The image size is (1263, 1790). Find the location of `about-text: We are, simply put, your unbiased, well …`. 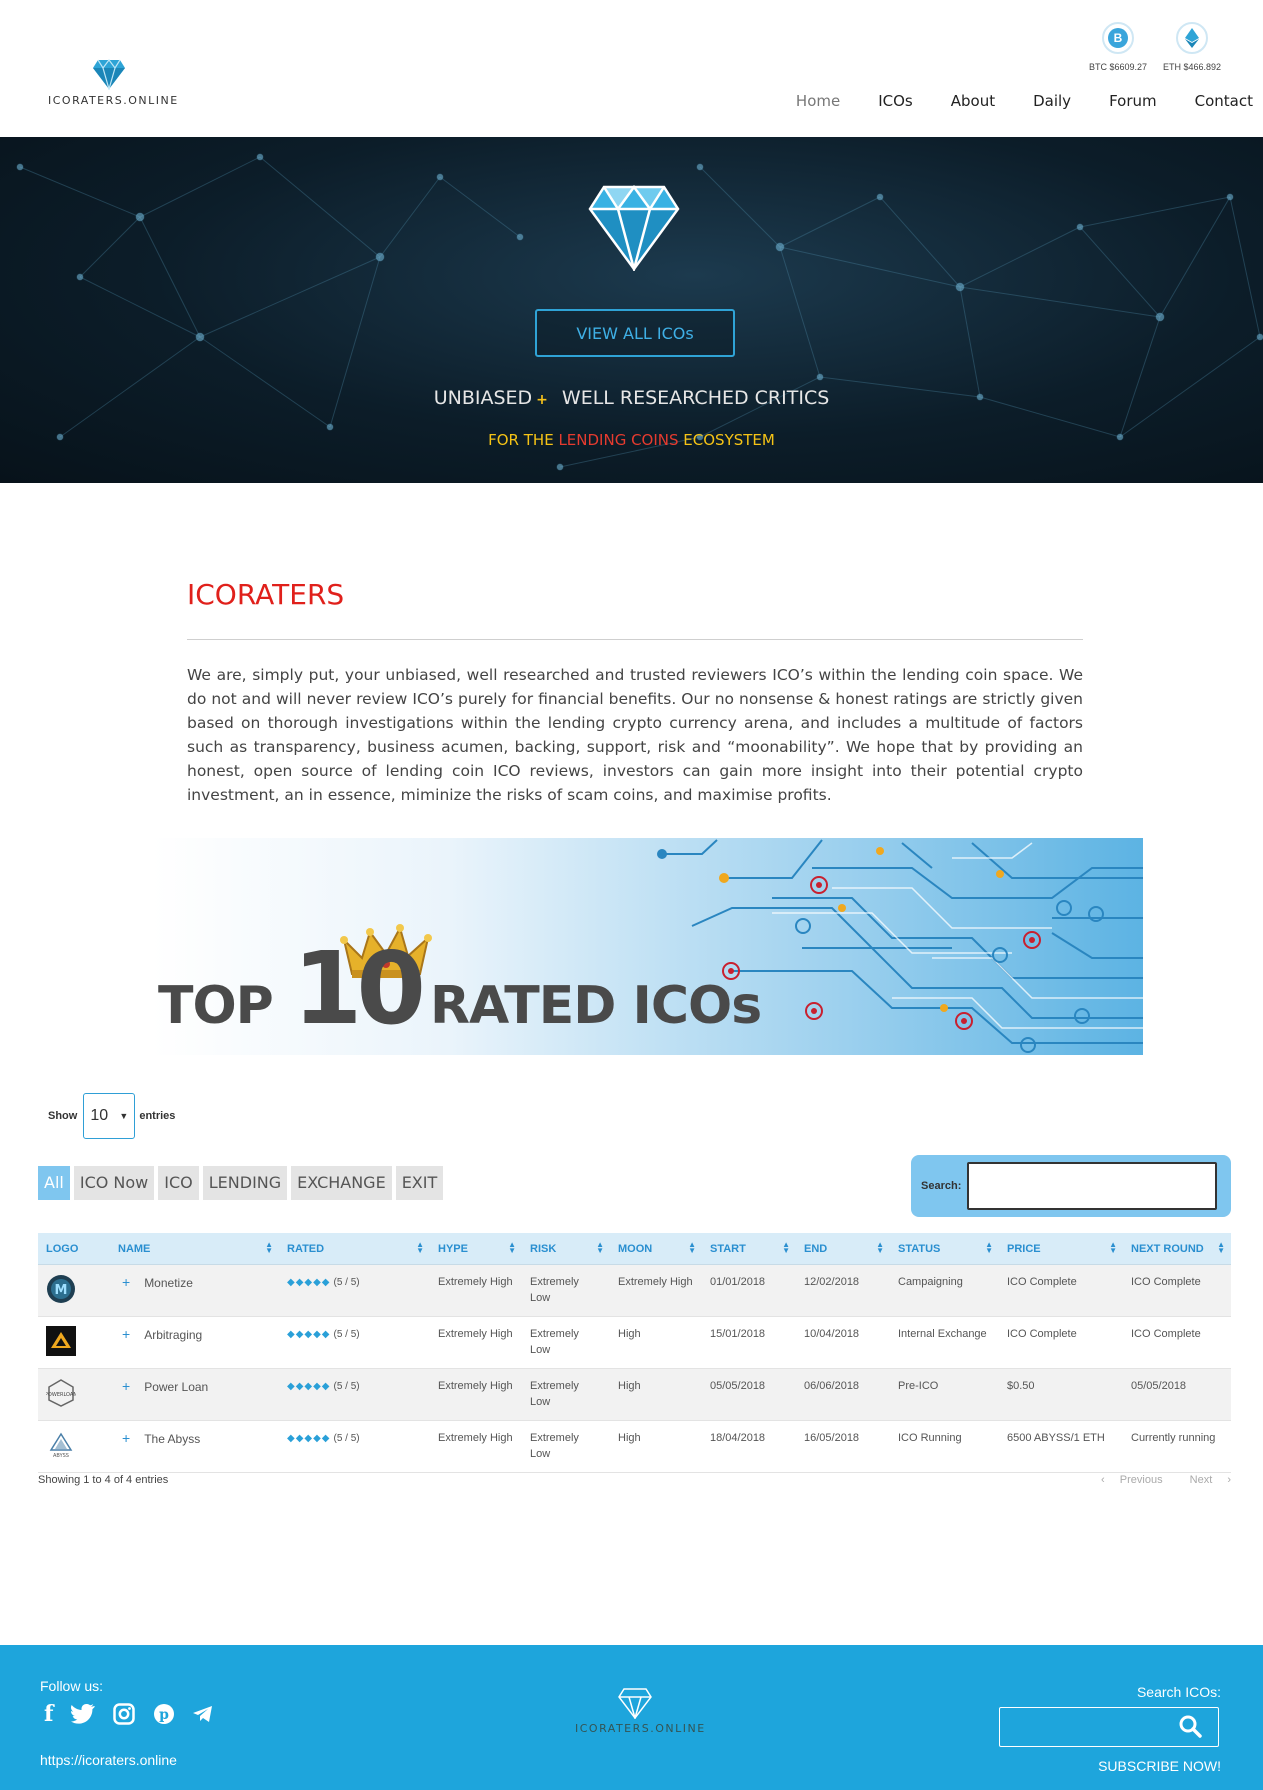

about-text: We are, simply put, your unbiased, well … is located at coordinates (635, 735).